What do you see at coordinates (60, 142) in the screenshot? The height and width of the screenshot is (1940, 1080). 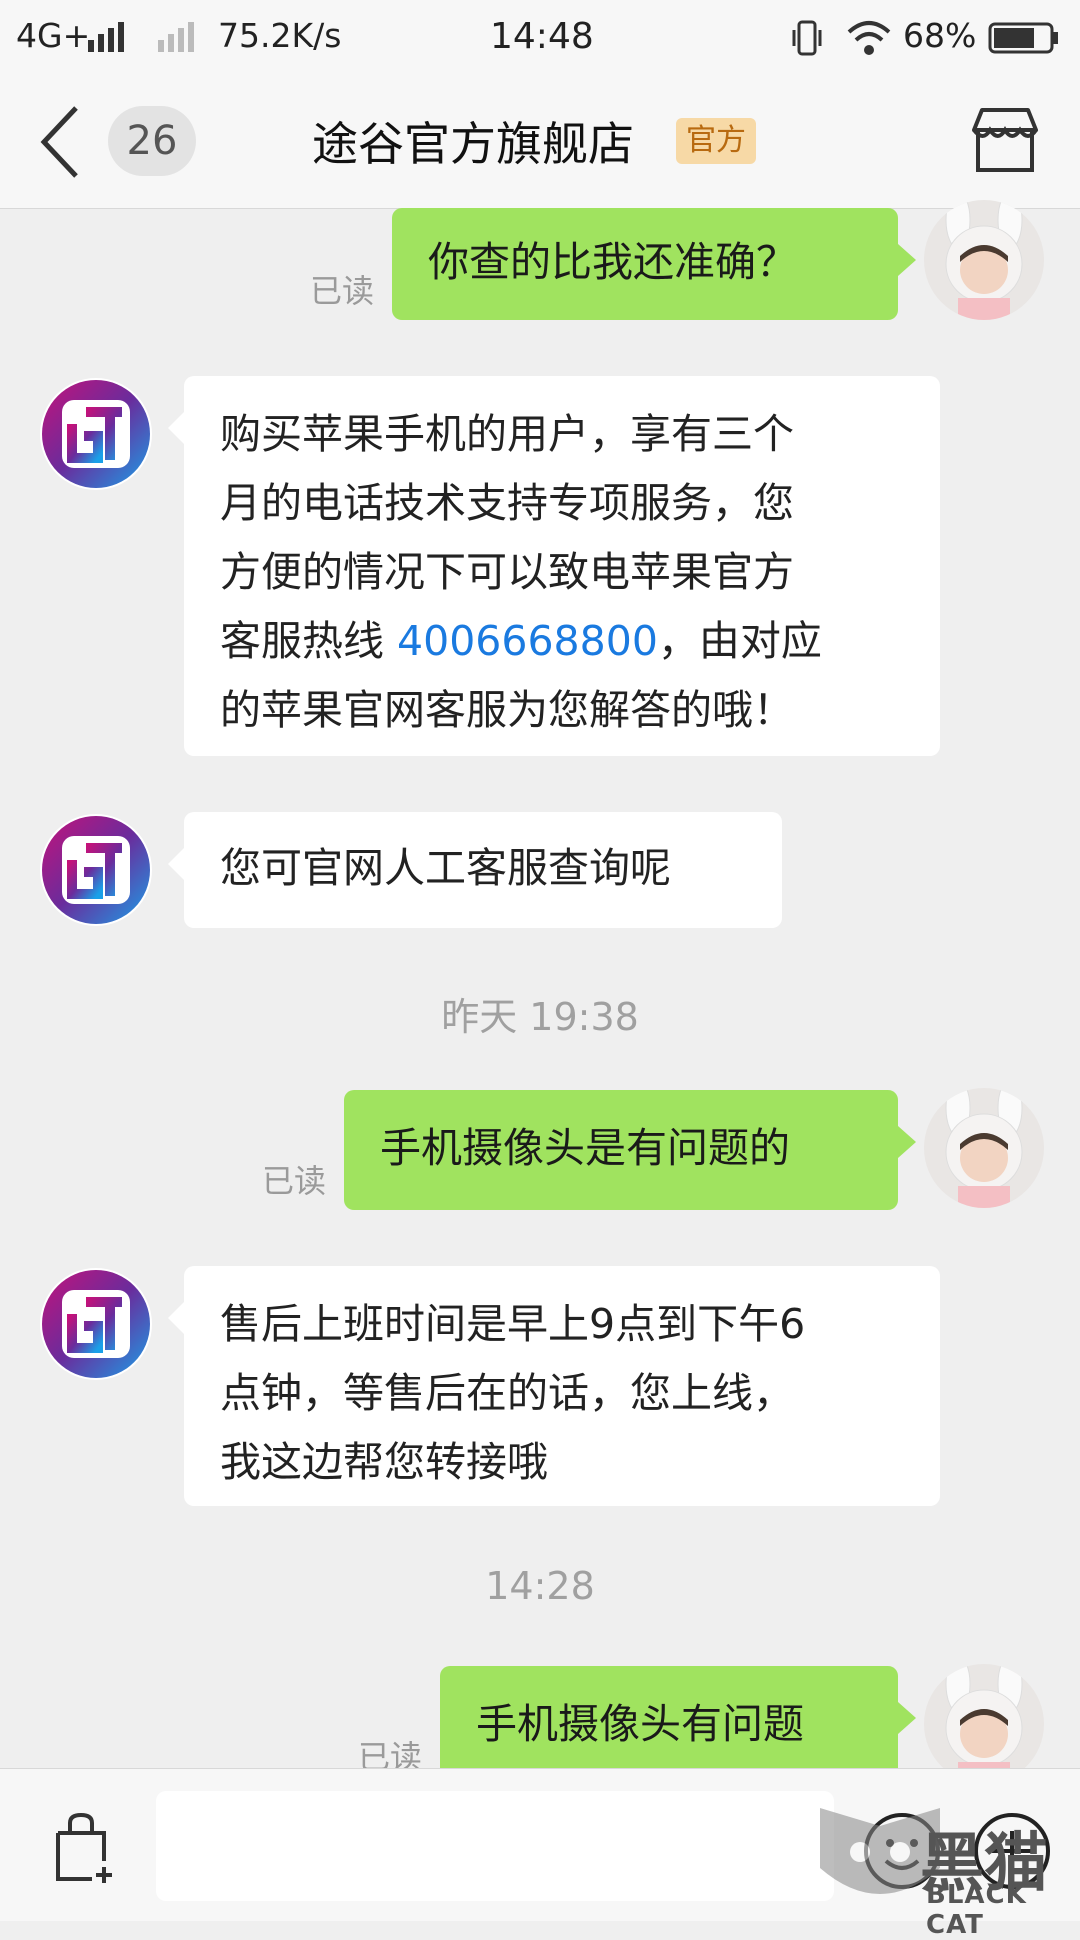 I see `back-icon` at bounding box center [60, 142].